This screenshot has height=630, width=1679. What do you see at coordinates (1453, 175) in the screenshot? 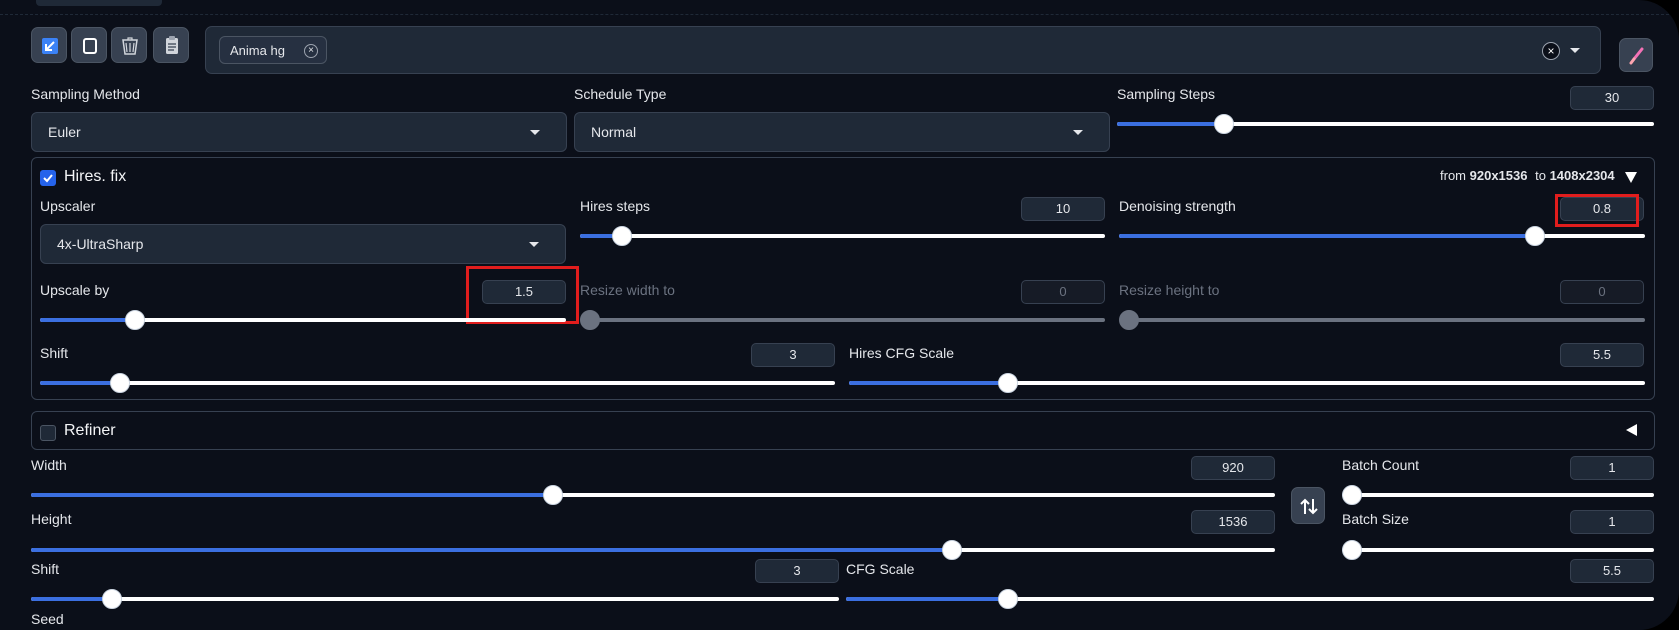
I see `info-from: from` at bounding box center [1453, 175].